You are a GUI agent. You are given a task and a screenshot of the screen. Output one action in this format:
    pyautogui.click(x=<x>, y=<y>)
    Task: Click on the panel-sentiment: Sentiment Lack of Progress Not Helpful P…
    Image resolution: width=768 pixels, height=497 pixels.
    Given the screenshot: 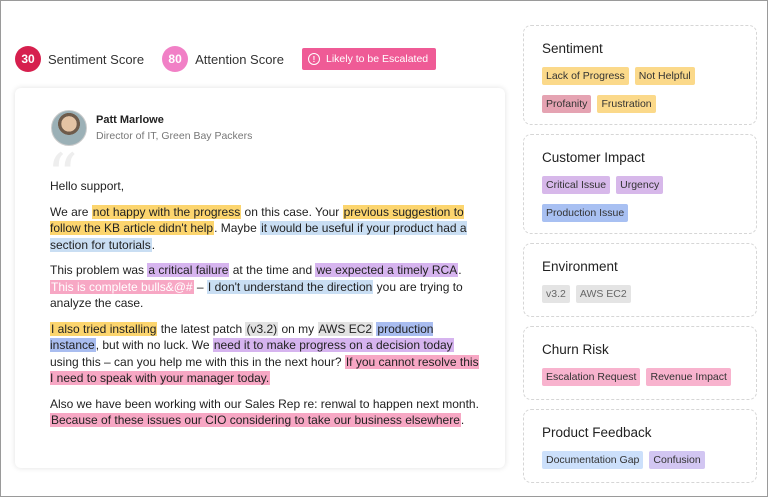 What is the action you would take?
    pyautogui.click(x=640, y=75)
    